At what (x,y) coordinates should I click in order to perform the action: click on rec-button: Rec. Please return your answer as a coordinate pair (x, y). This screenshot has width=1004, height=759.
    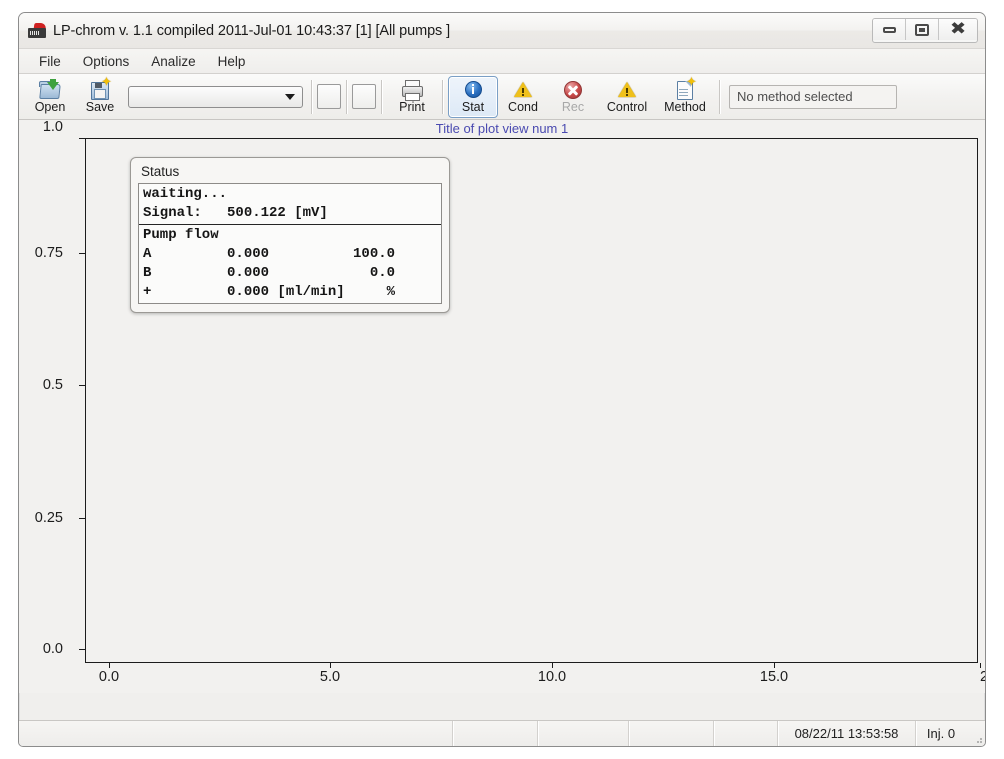
    Looking at the image, I should click on (573, 97).